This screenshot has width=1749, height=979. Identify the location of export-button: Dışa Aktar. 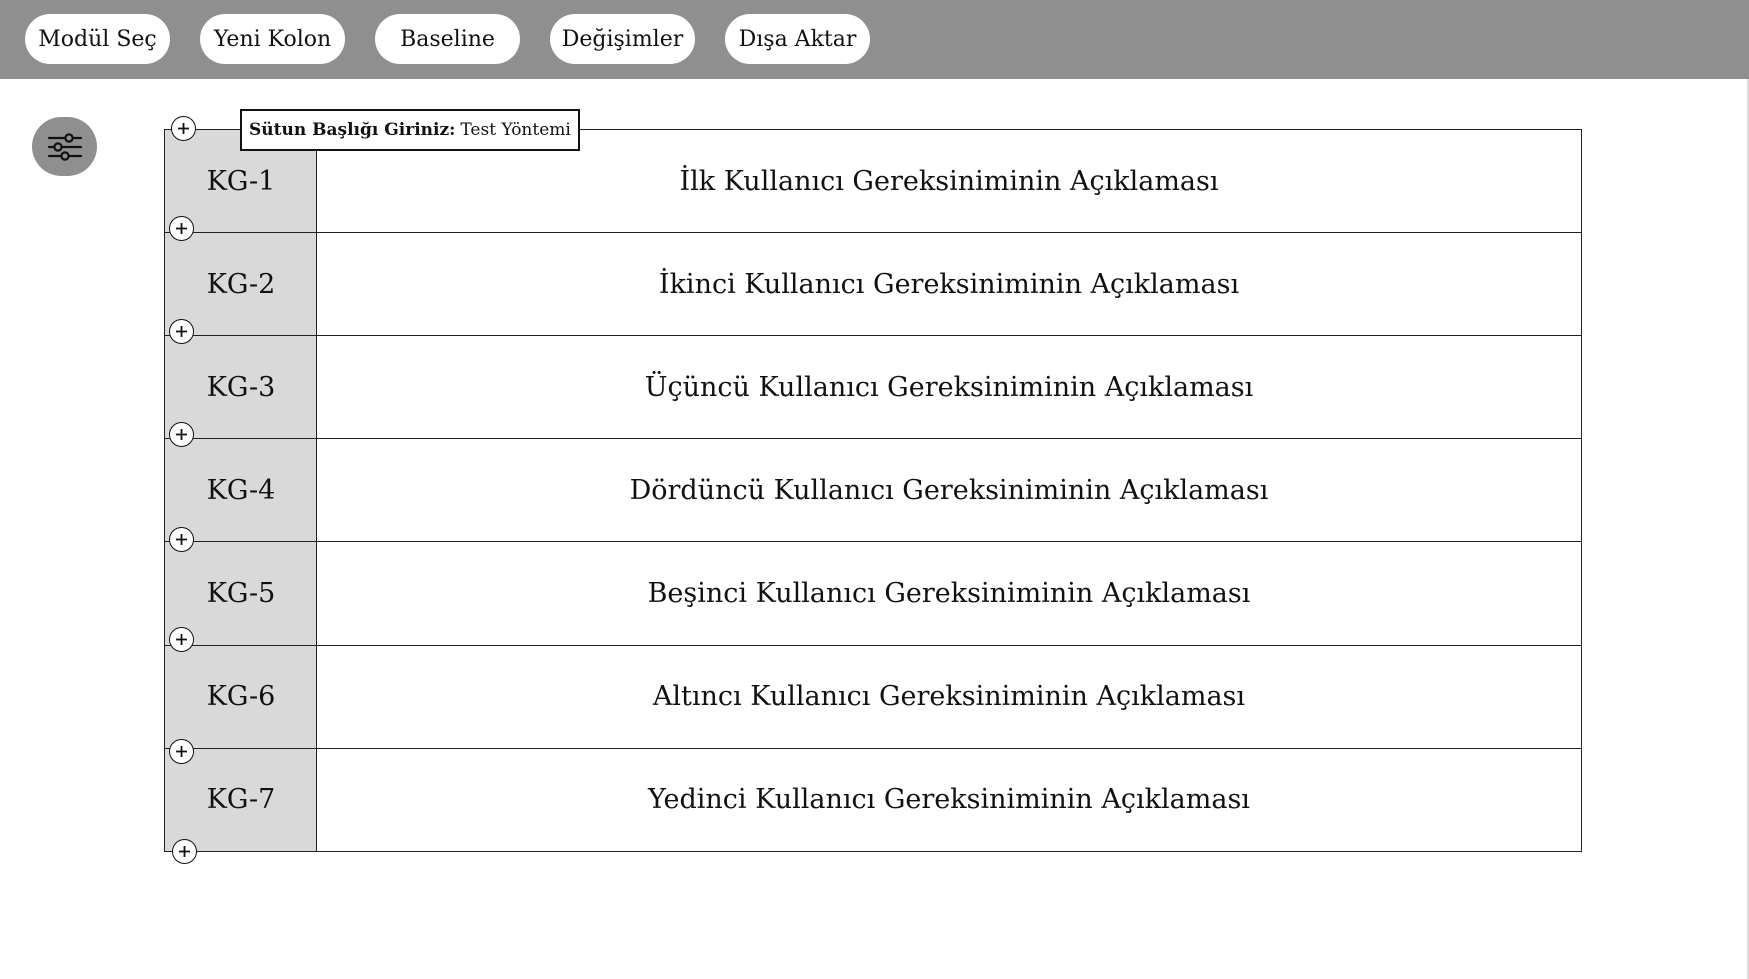
(797, 39).